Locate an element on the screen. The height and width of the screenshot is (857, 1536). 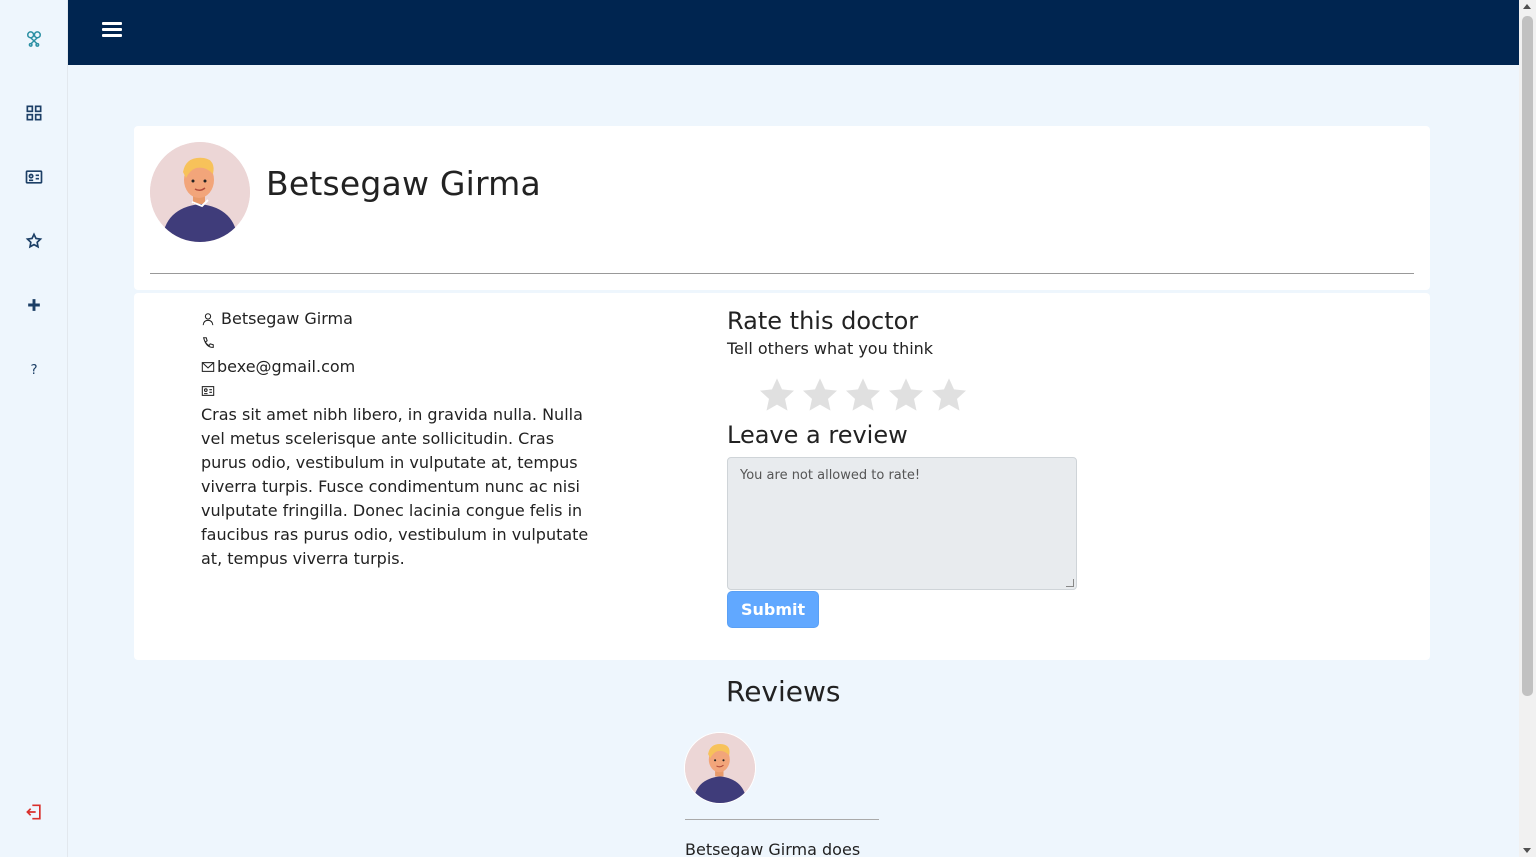
scroll-down-icon is located at coordinates (1527, 850).